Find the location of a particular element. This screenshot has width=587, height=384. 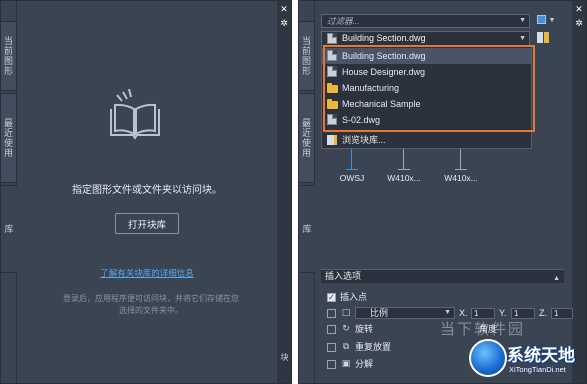

browse-library-button is located at coordinates (544, 39).